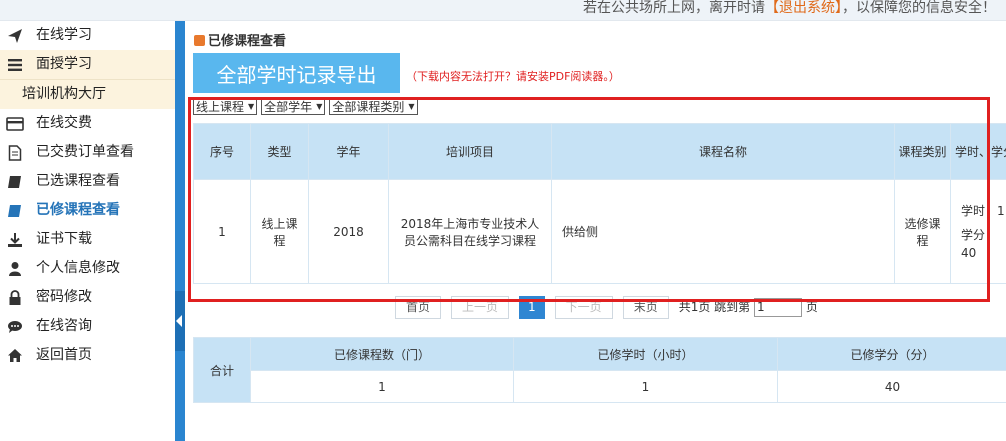  I want to click on sidebar-item-label: 个人信息修改, so click(78, 268).